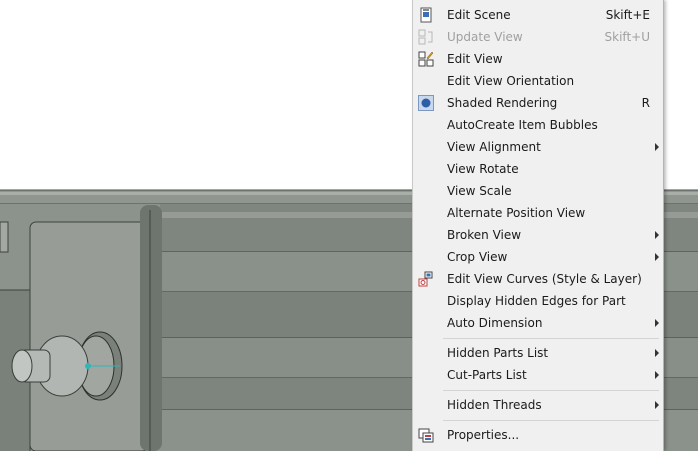 This screenshot has width=698, height=451. Describe the element at coordinates (426, 279) in the screenshot. I see `edit-view-curves-icon` at that location.